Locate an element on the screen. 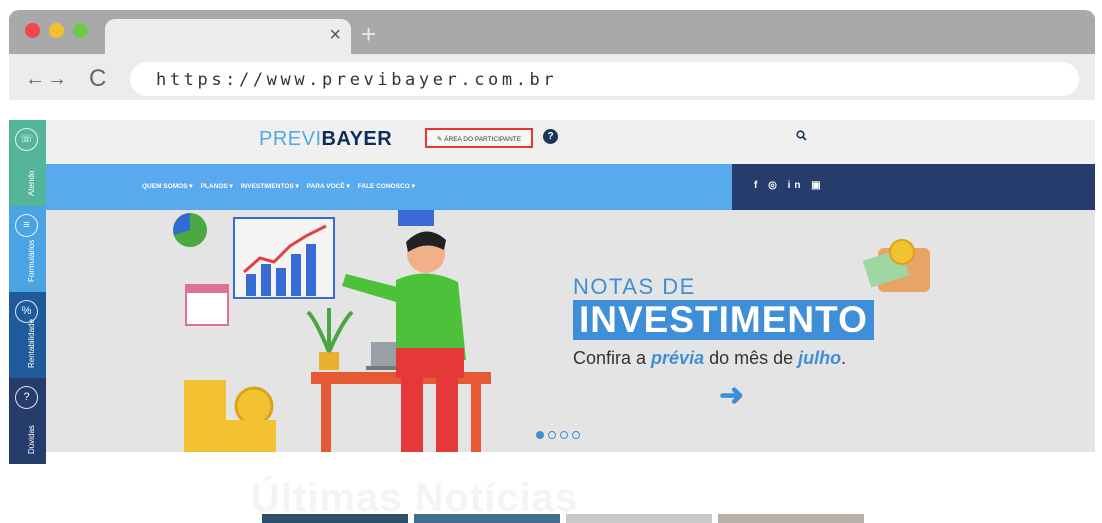 The height and width of the screenshot is (523, 1102). maximize-window-button is located at coordinates (80, 30).